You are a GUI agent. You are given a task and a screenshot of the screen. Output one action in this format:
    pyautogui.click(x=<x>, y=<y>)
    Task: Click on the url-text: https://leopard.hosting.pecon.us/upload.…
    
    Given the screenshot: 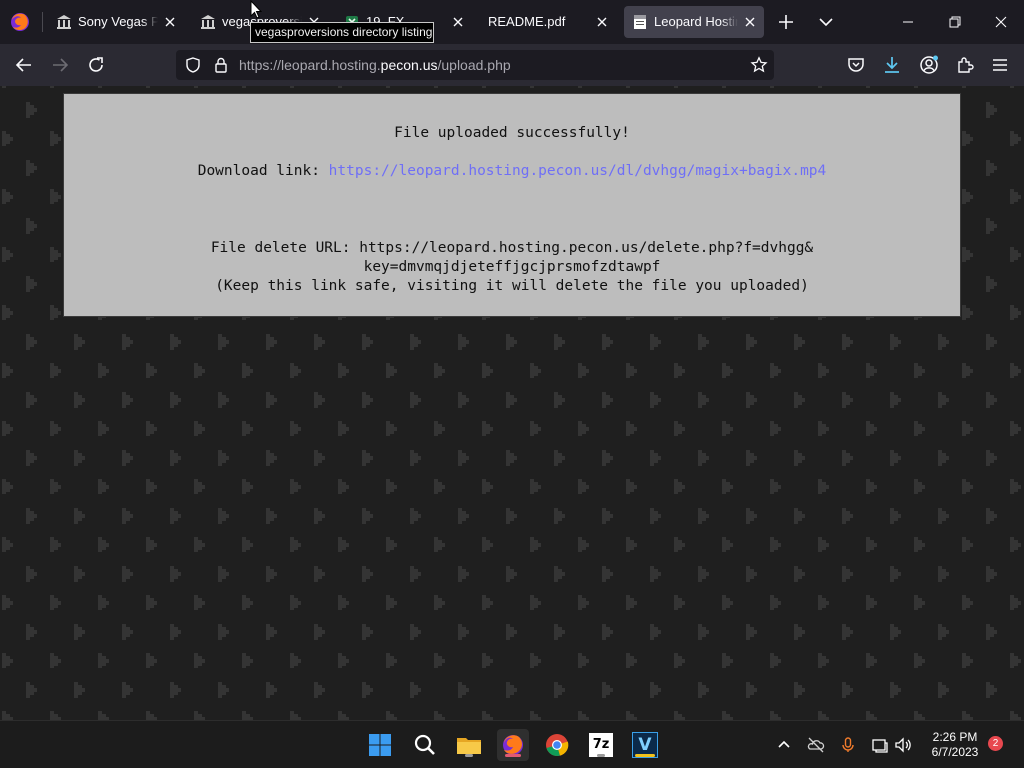 What is the action you would take?
    pyautogui.click(x=375, y=65)
    